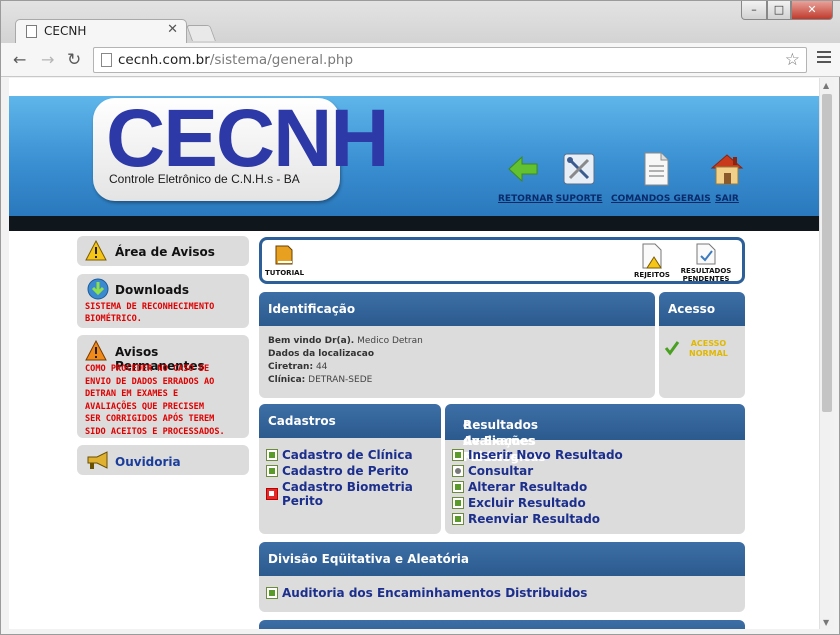 This screenshot has height=635, width=840. Describe the element at coordinates (311, 341) in the screenshot. I see `welcome-label: Bem vindo Dr(a).` at that location.